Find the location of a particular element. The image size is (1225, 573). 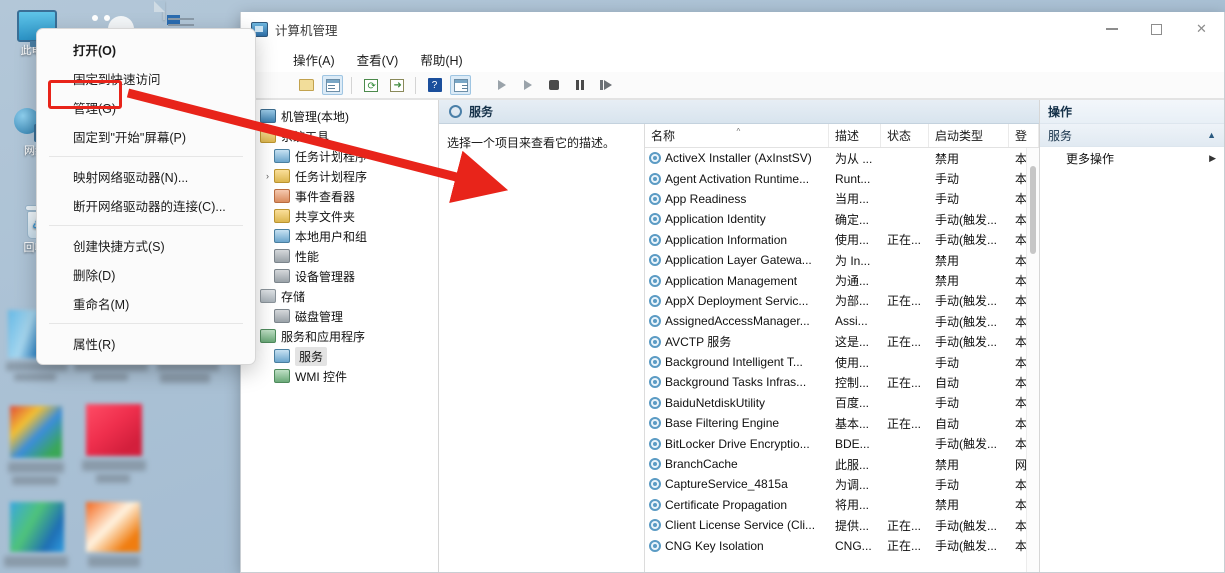

tree-item-10: 磁盘管理 is located at coordinates (339, 316).